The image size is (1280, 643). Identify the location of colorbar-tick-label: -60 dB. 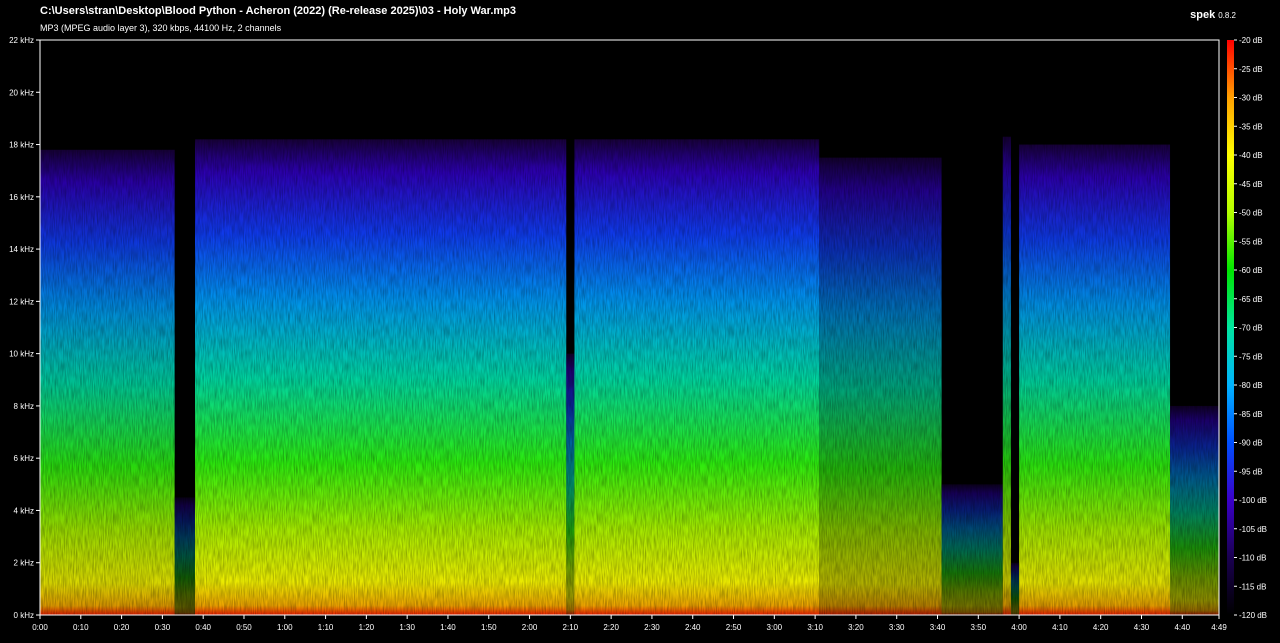
(1251, 270).